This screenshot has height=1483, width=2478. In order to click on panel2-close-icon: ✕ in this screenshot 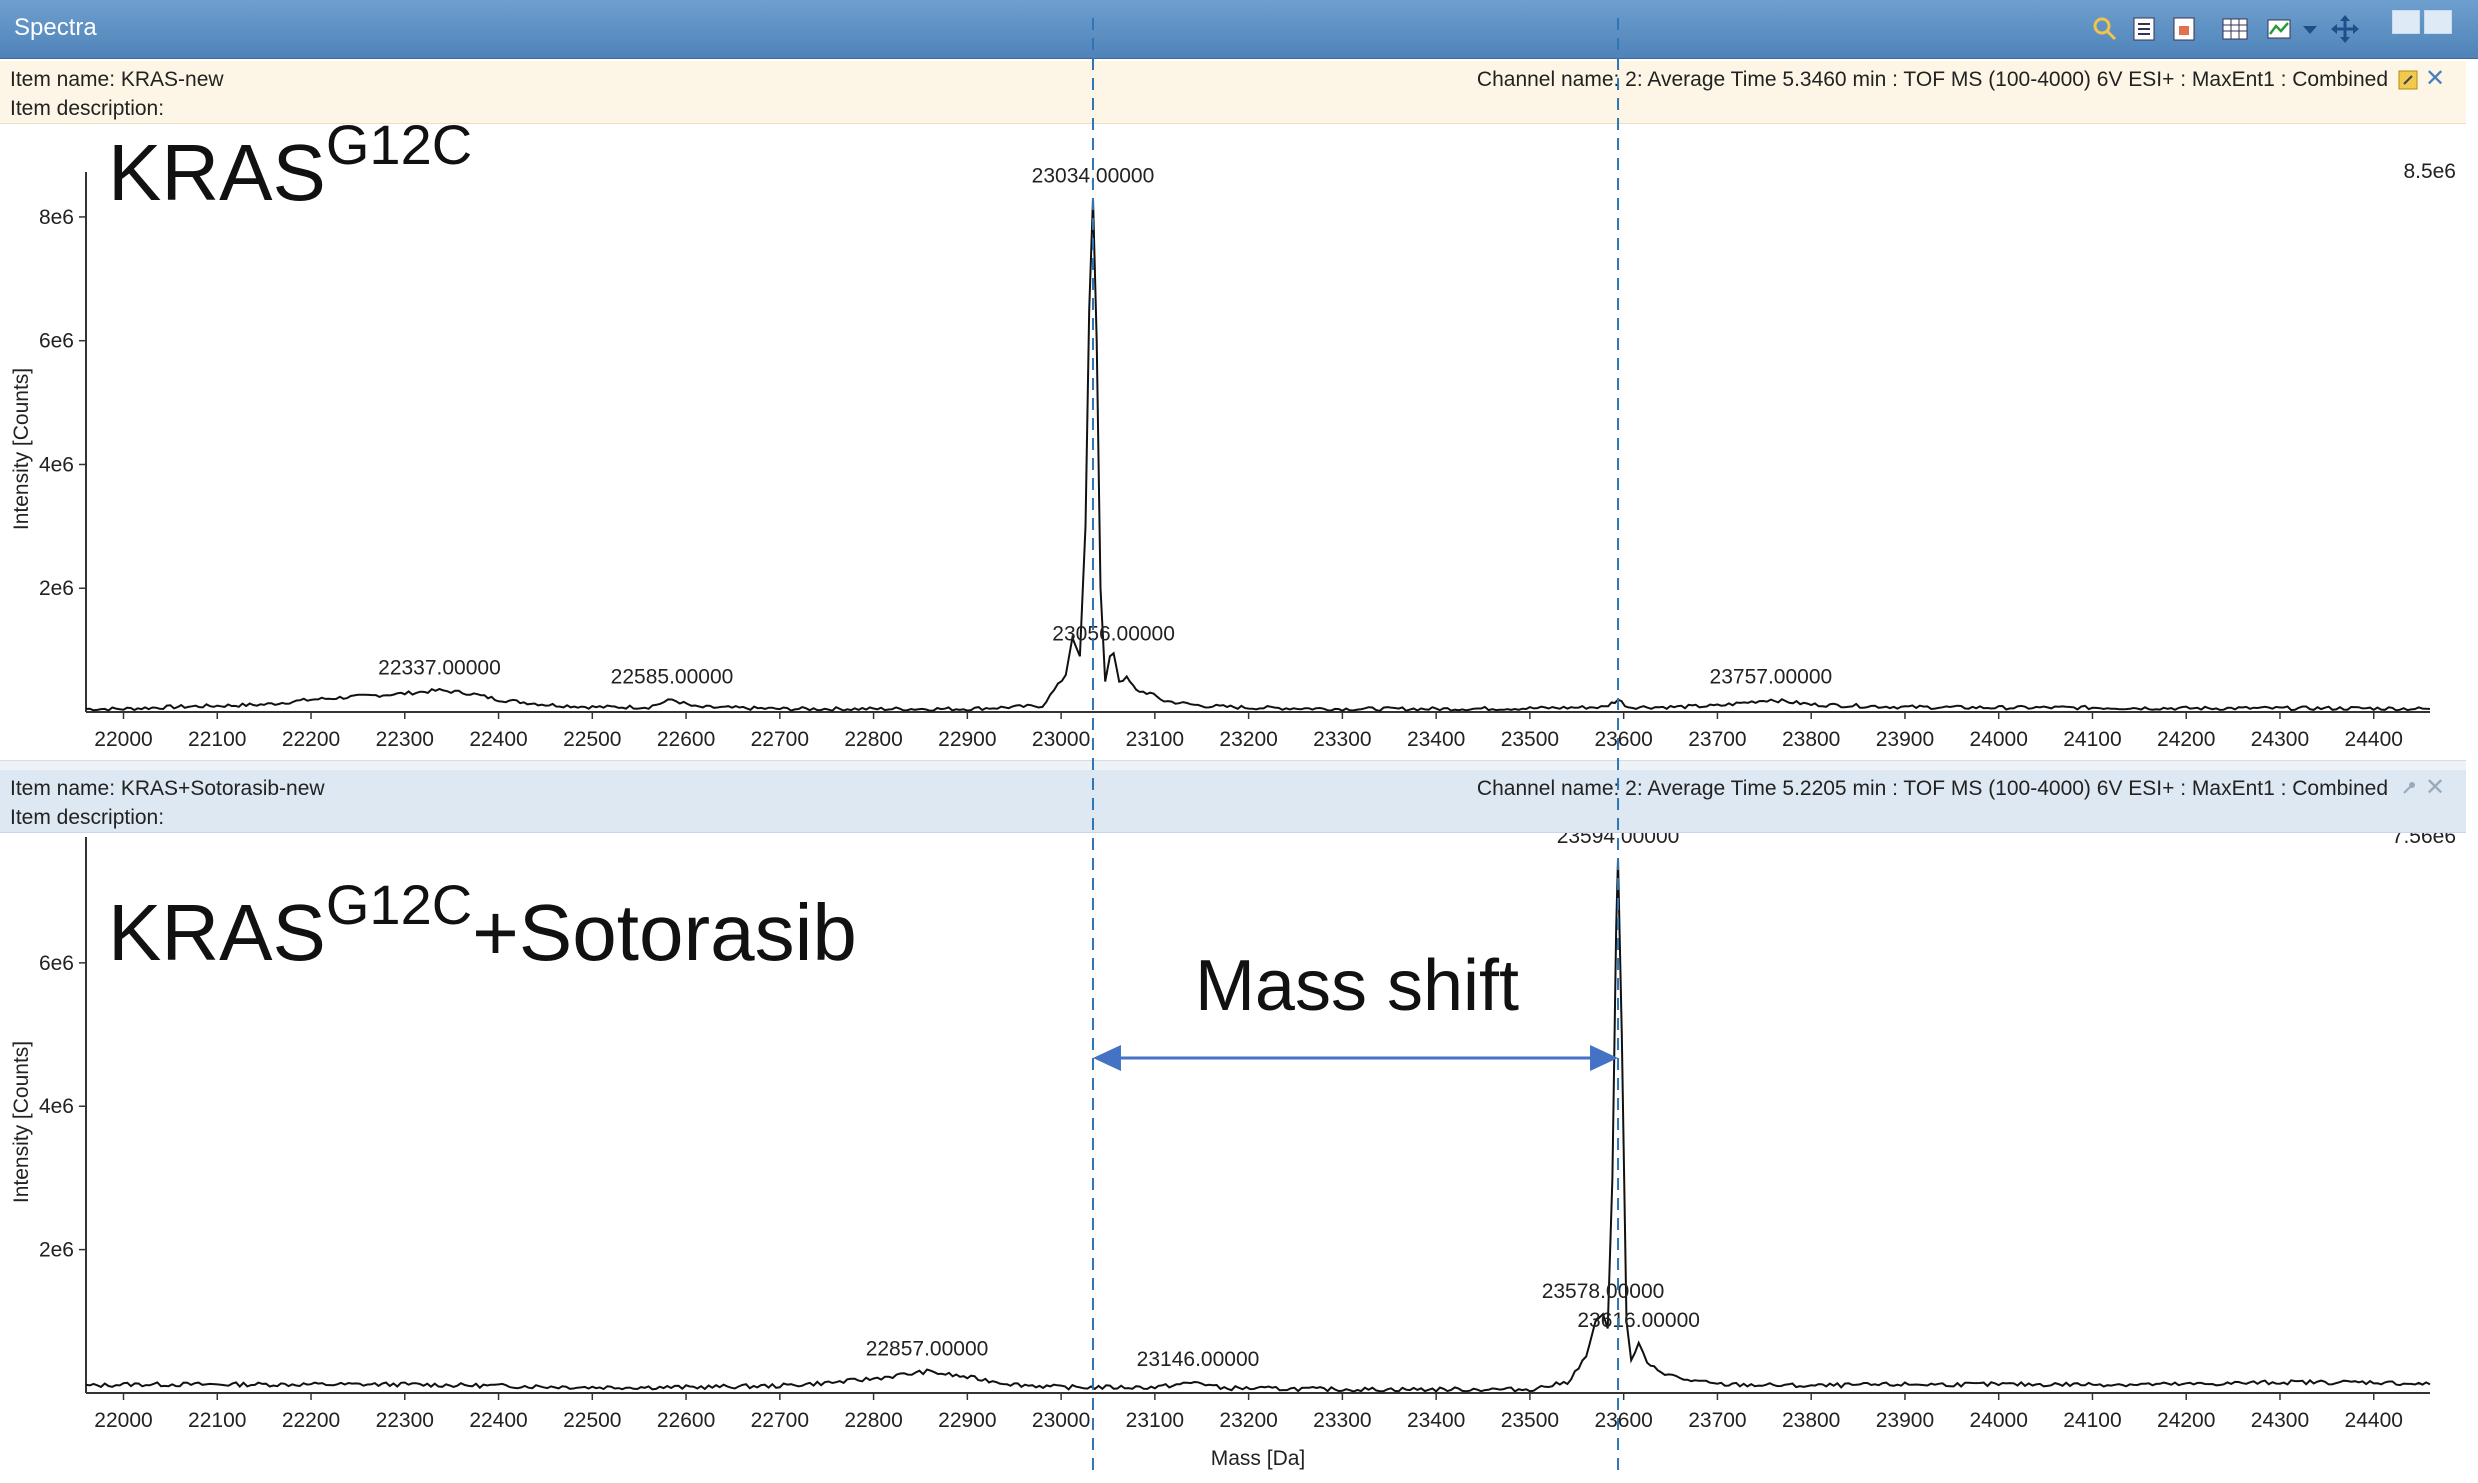, I will do `click(2435, 787)`.